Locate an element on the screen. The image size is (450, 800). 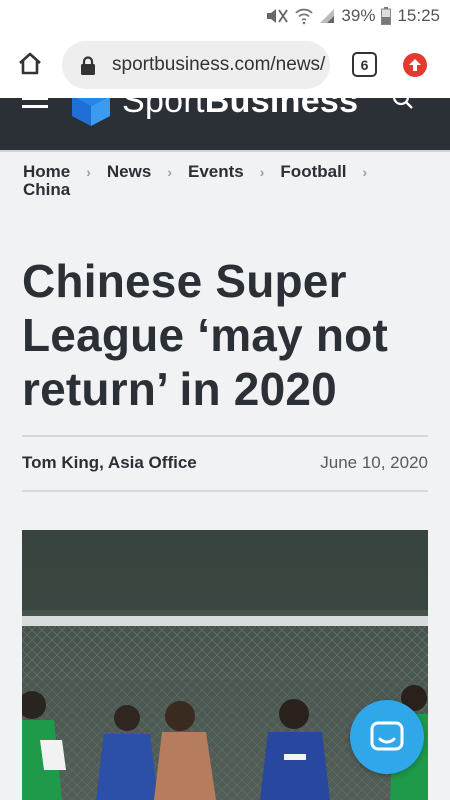
battery-percent: 39% is located at coordinates (358, 15).